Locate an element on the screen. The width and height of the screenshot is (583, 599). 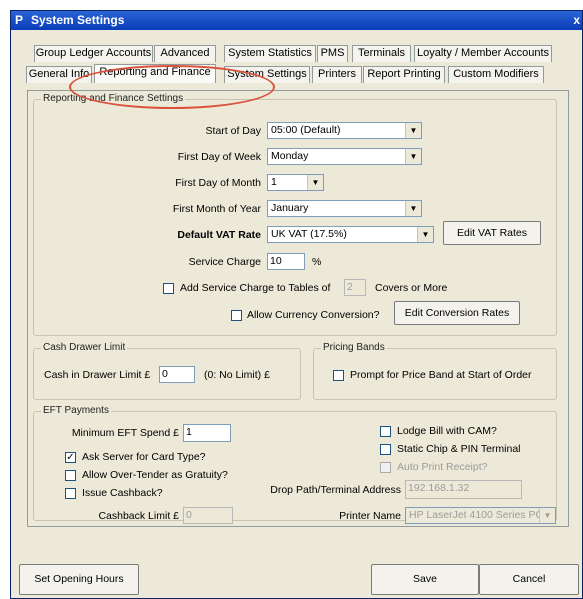
window-title: System Settings is located at coordinates (78, 20).